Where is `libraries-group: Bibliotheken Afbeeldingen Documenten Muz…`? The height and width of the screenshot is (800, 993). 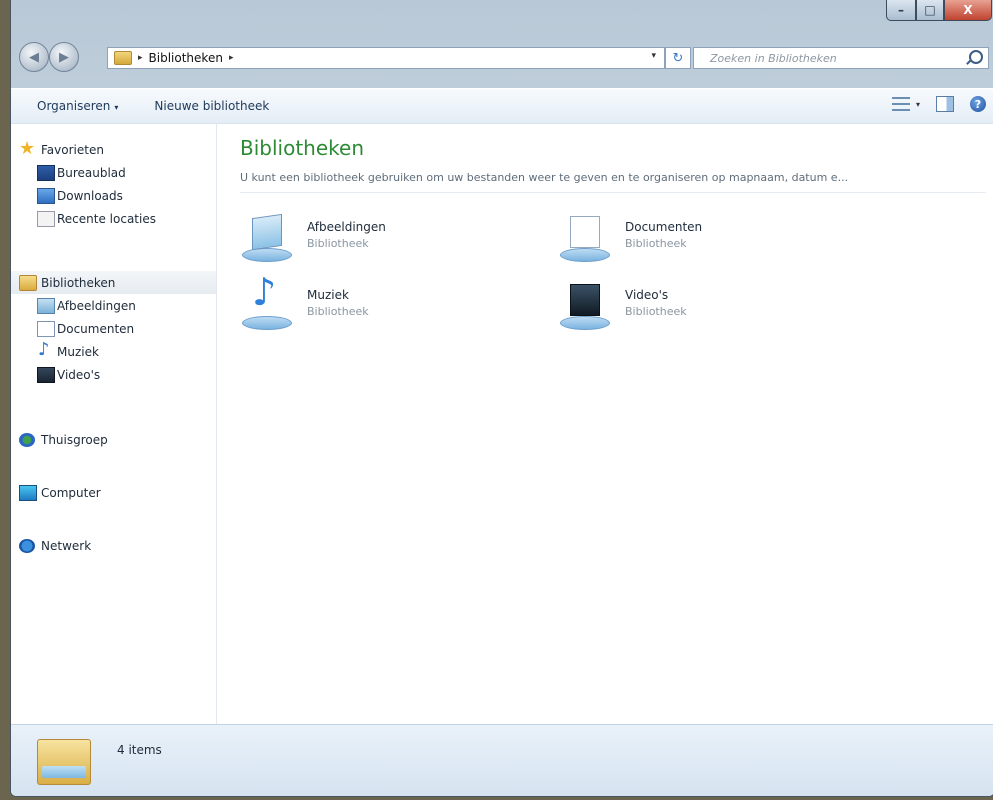 libraries-group: Bibliotheken Afbeeldingen Documenten Muz… is located at coordinates (113, 328).